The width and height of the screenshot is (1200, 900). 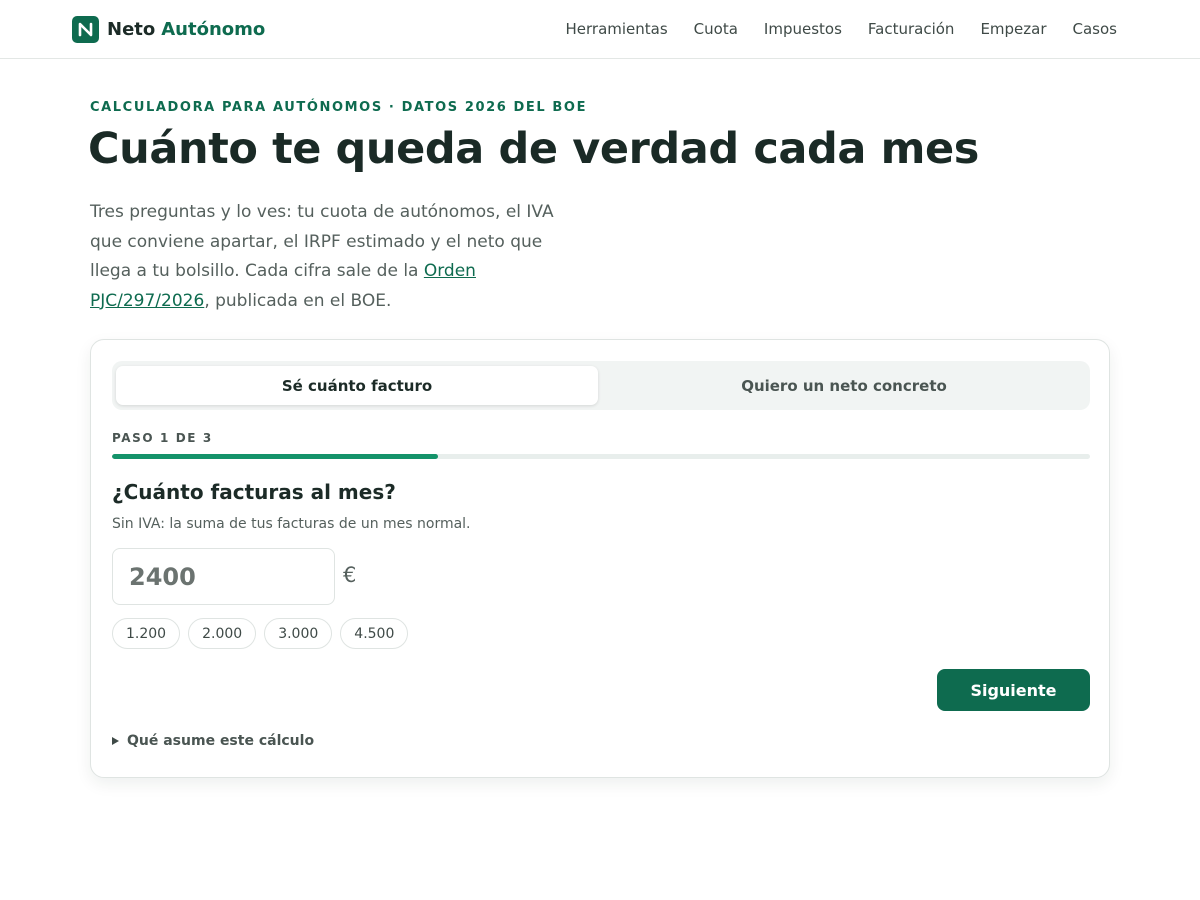 What do you see at coordinates (844, 385) in the screenshot?
I see `tab-quiero-neto-concreto: Quiero un neto concreto` at bounding box center [844, 385].